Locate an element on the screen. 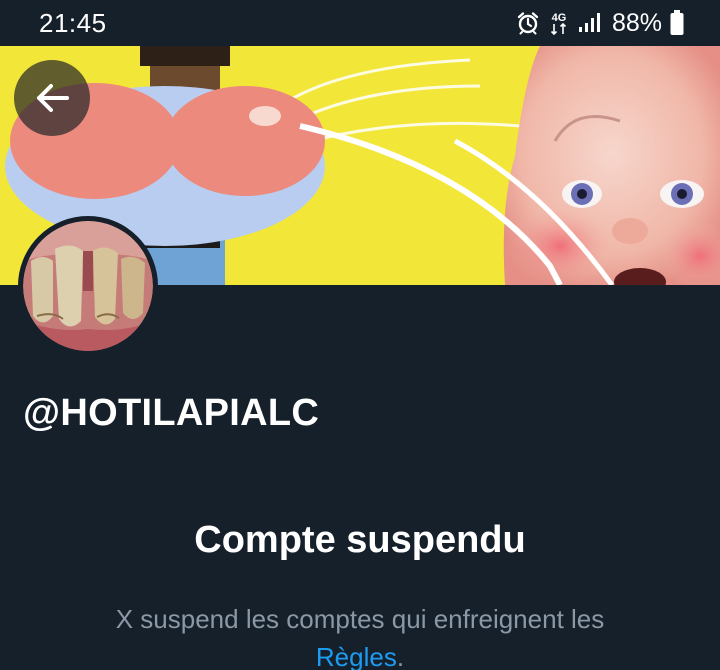 Image resolution: width=720 pixels, height=670 pixels. status-indicators: 4G 88% is located at coordinates (600, 23).